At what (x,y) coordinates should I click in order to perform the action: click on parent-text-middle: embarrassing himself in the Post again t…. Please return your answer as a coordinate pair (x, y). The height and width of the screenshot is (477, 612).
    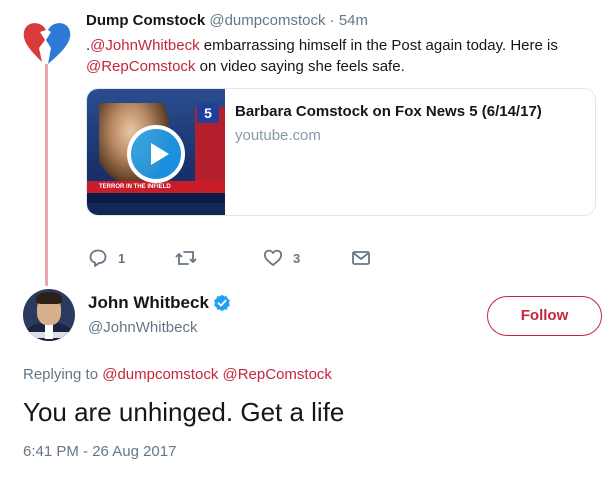
    Looking at the image, I should click on (378, 45).